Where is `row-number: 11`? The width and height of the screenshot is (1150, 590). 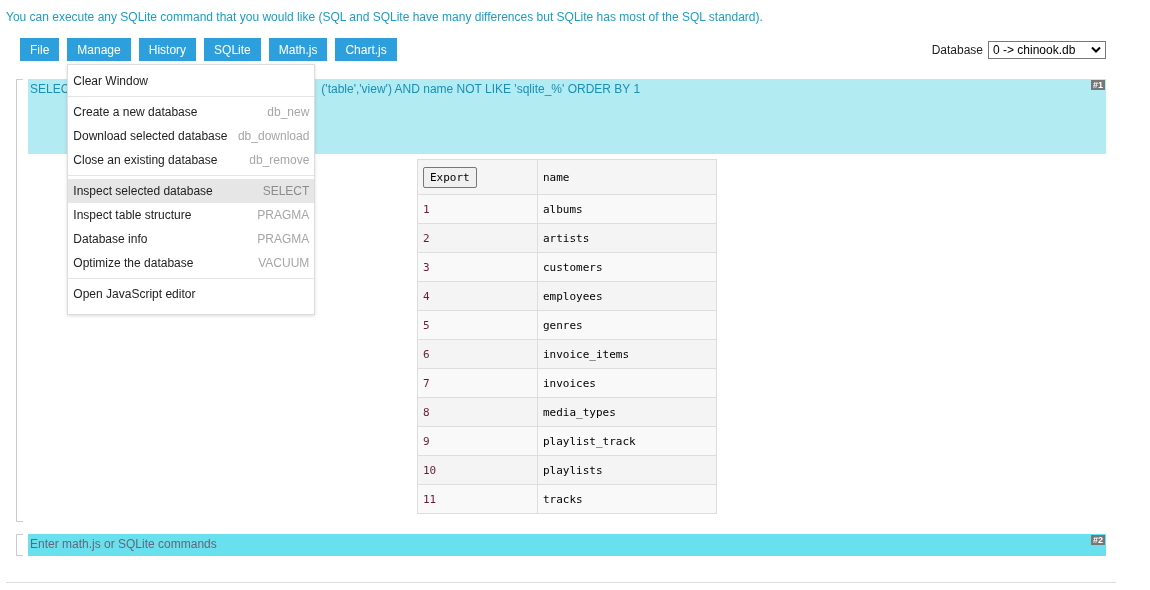 row-number: 11 is located at coordinates (477, 499).